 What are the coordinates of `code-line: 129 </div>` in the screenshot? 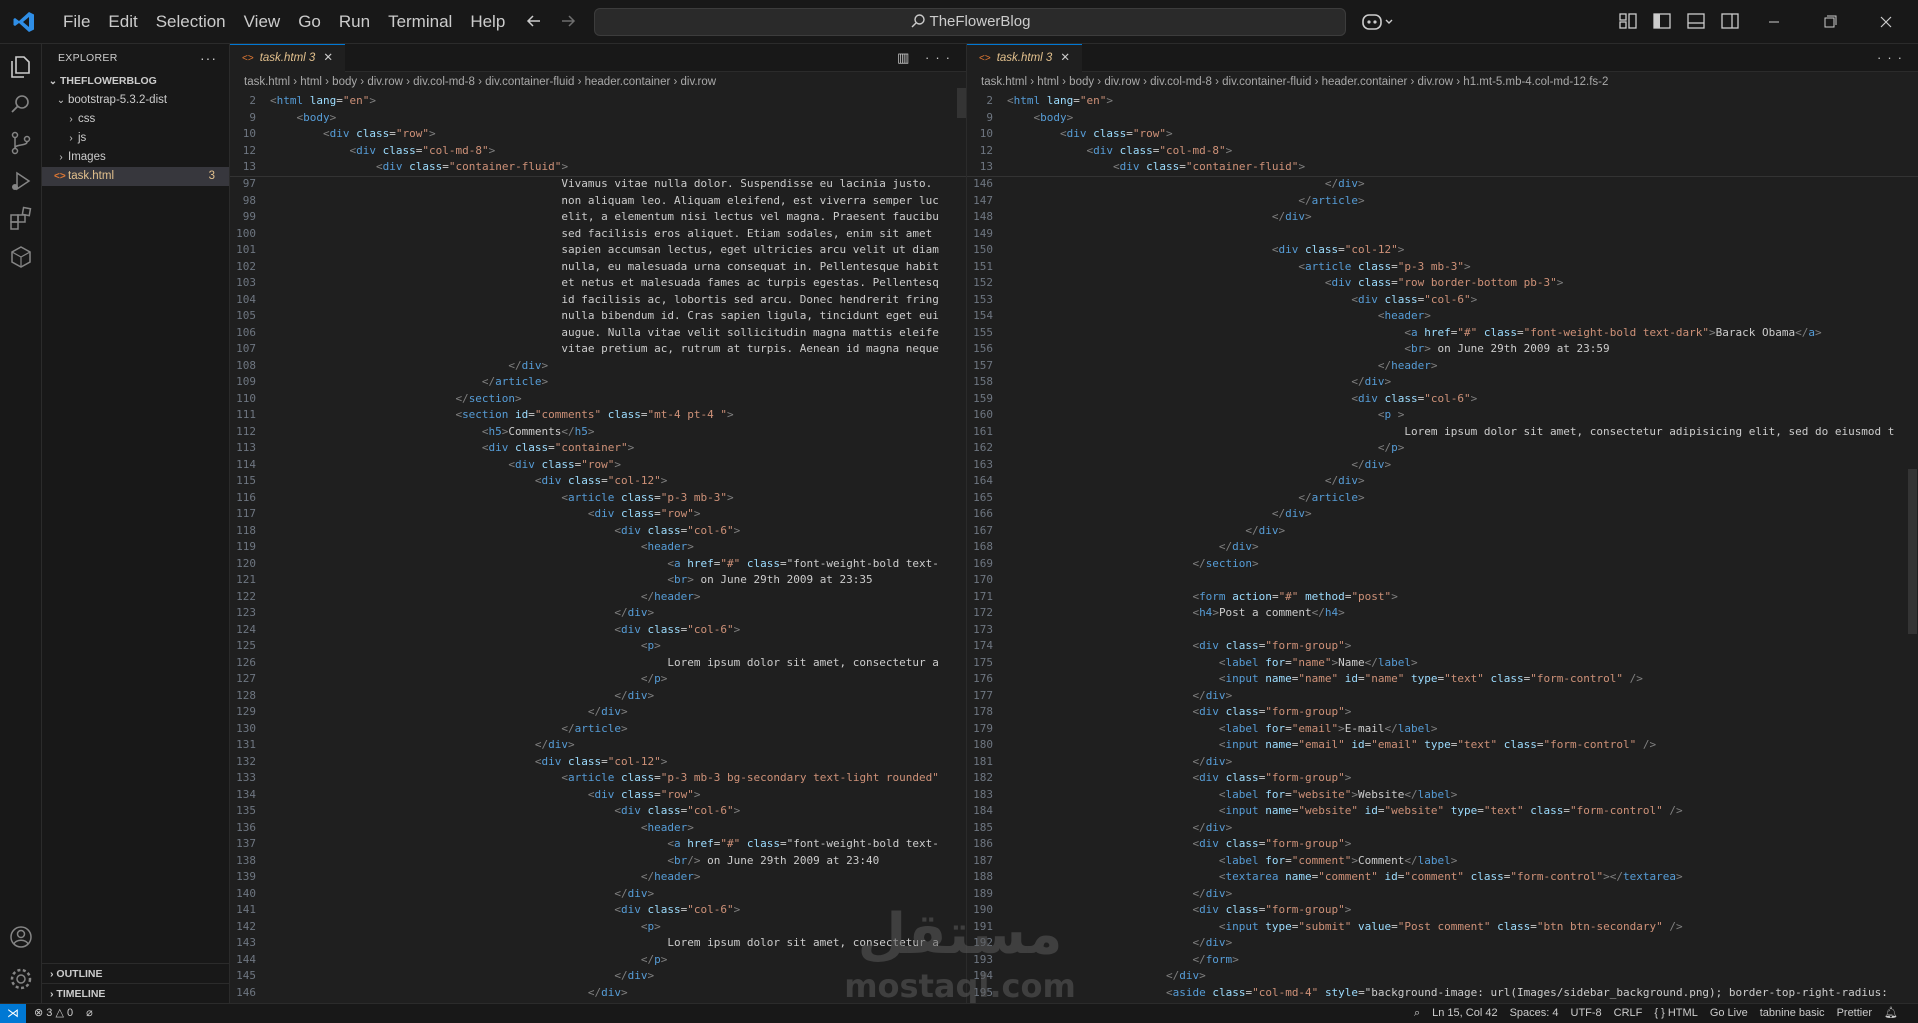 It's located at (598, 712).